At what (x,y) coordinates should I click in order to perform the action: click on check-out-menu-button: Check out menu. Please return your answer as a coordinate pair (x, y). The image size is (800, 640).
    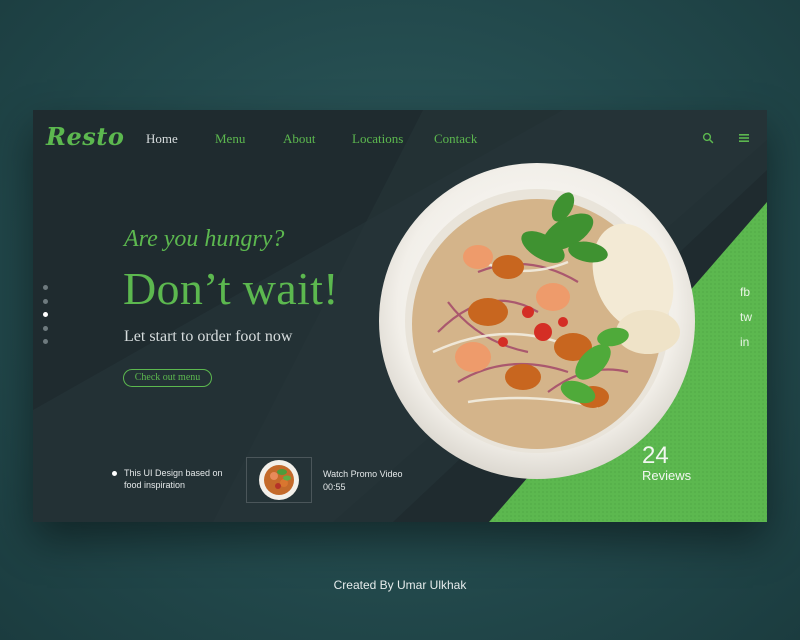
    Looking at the image, I should click on (167, 378).